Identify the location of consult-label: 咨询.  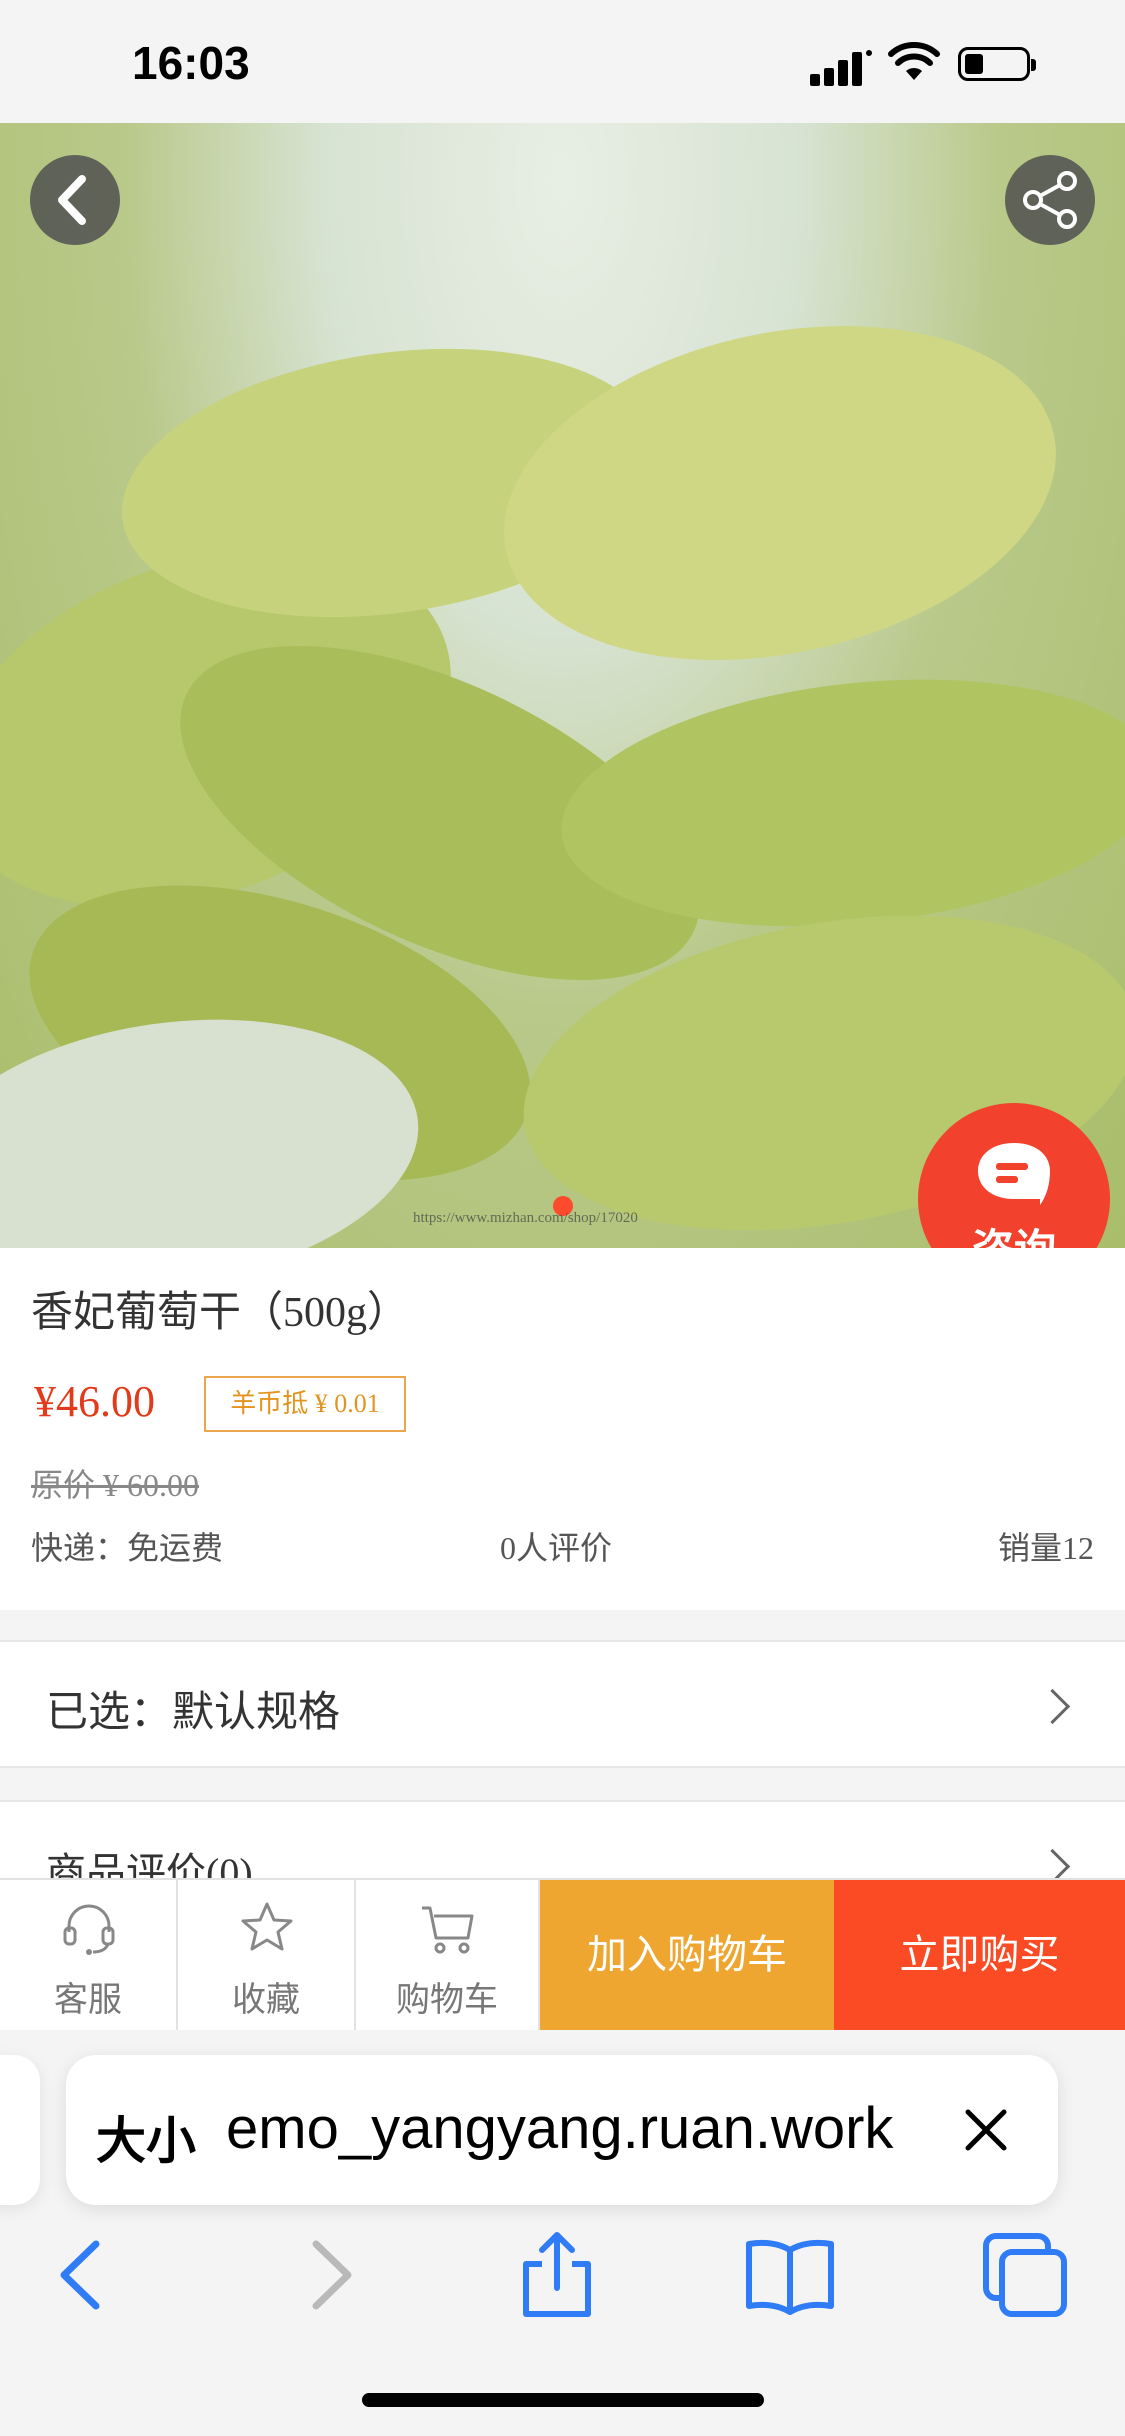
(1014, 1232).